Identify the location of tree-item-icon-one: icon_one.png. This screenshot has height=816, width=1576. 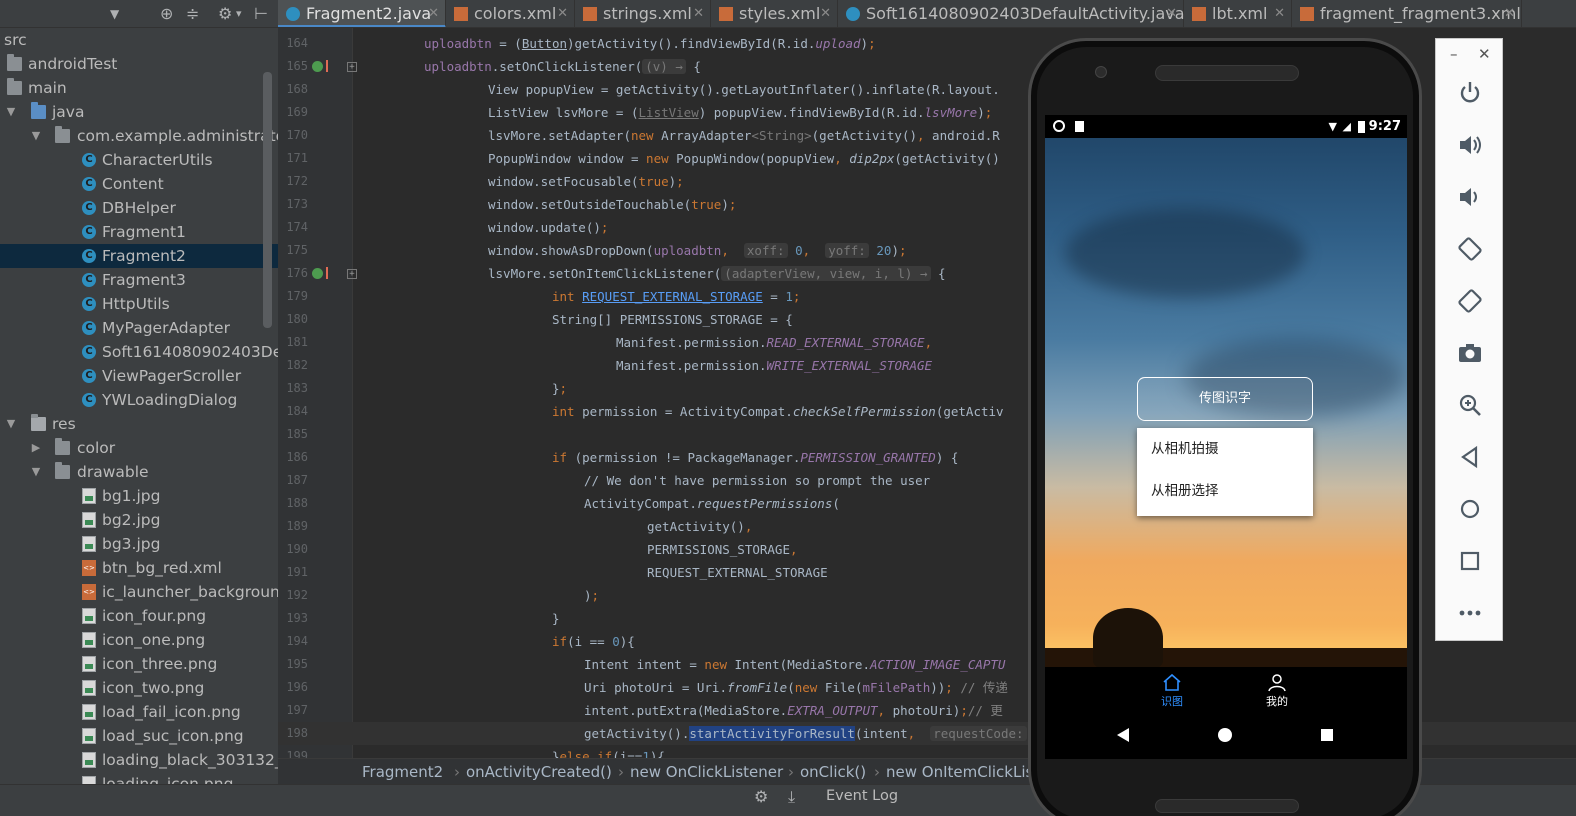
(139, 640).